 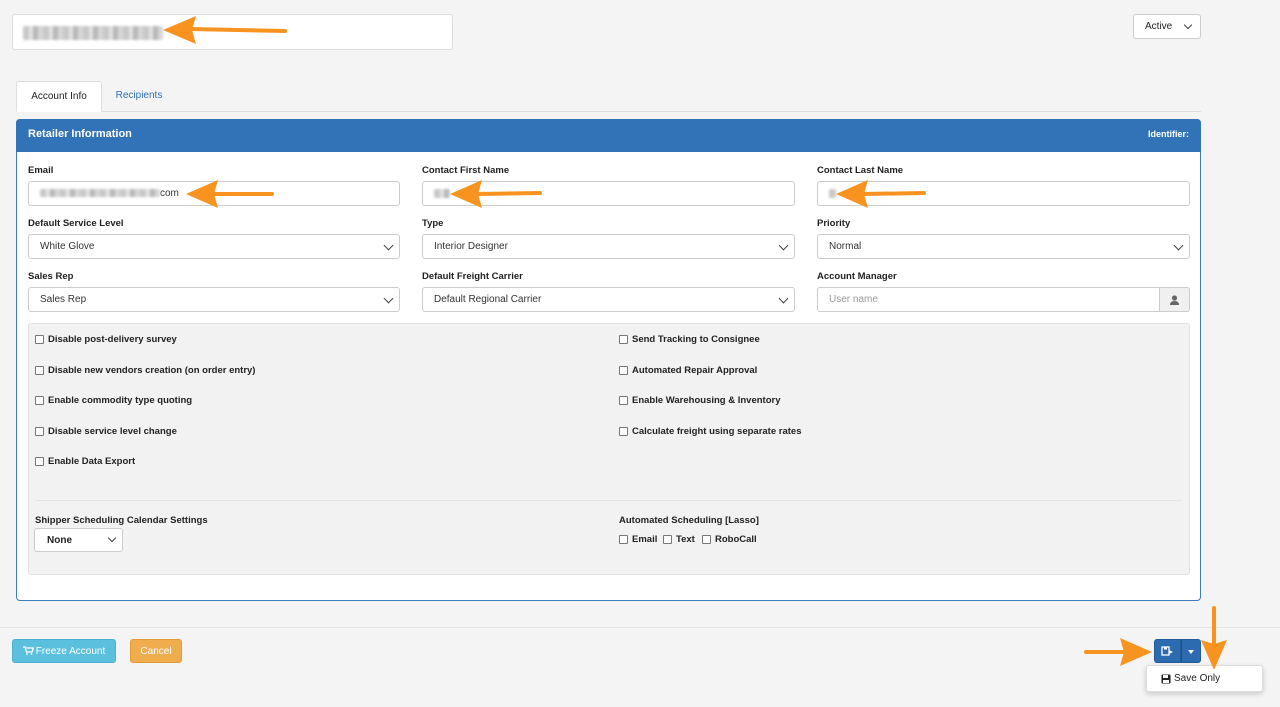 I want to click on priority-label: Priority, so click(x=834, y=223).